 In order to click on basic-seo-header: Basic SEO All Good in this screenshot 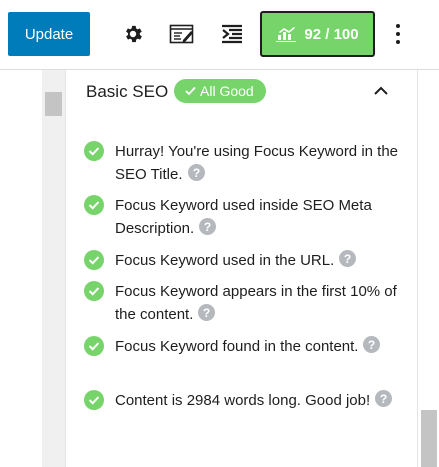, I will do `click(241, 92)`.